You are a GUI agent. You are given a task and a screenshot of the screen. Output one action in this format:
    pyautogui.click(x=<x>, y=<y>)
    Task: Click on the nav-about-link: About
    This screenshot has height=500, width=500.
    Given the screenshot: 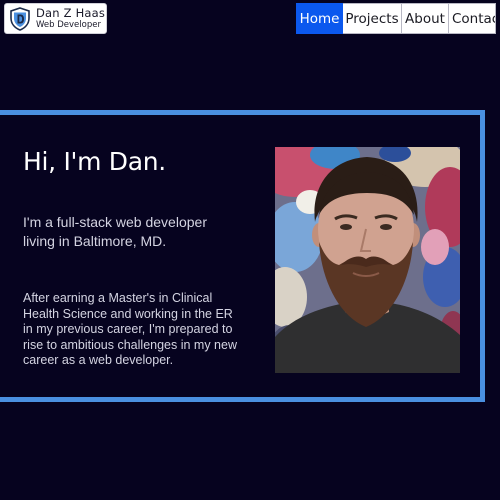 What is the action you would take?
    pyautogui.click(x=425, y=18)
    